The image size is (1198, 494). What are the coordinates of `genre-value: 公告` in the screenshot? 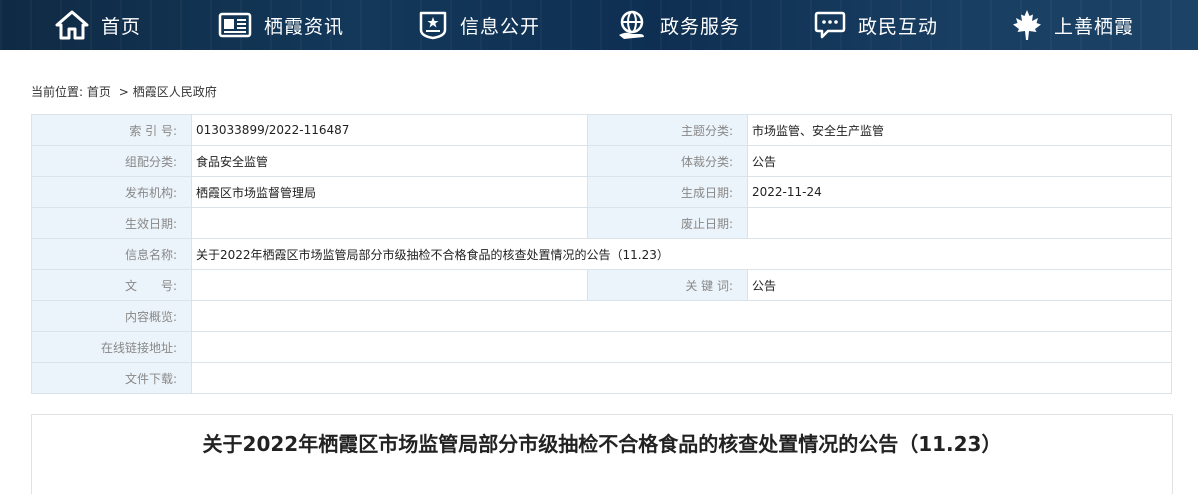 It's located at (959, 161).